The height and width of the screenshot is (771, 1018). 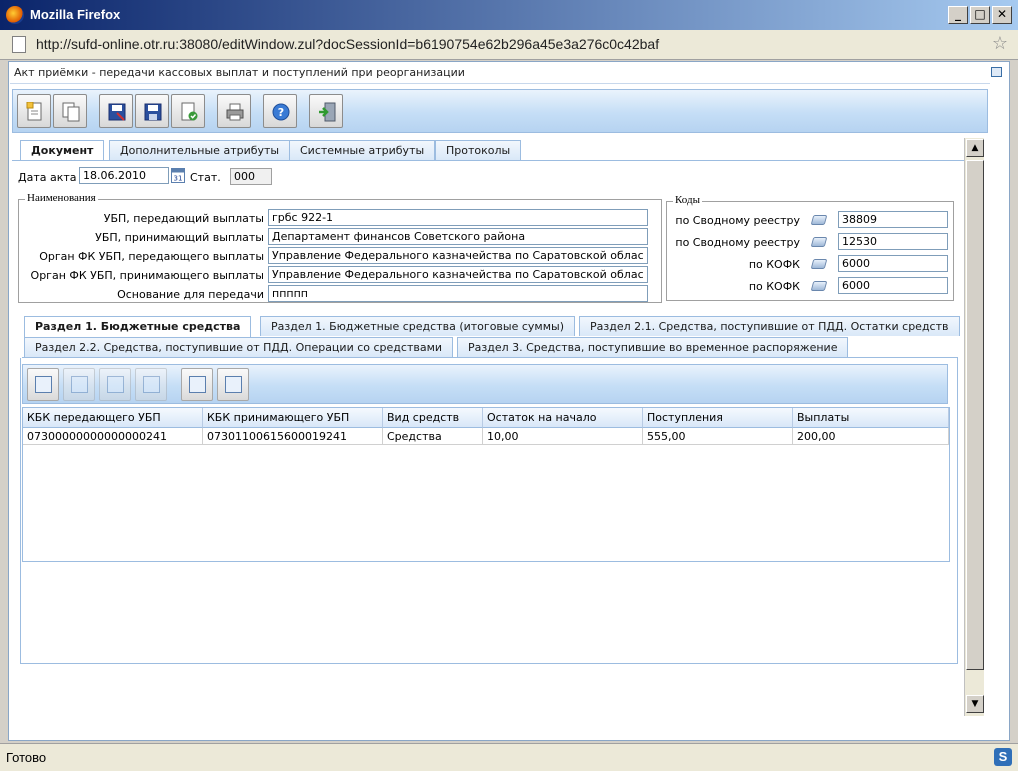 I want to click on exit-button, so click(x=326, y=111).